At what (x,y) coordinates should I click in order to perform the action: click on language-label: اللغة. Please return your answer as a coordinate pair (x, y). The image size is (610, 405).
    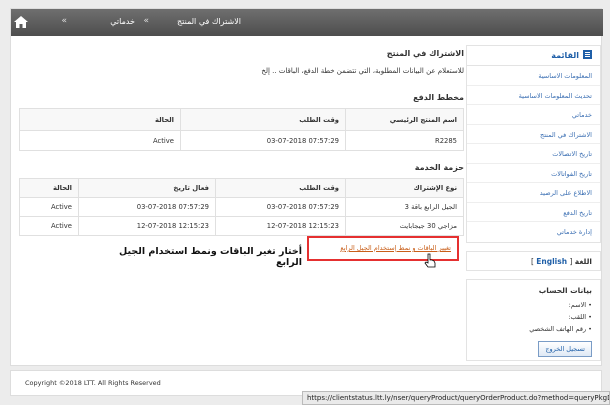
    Looking at the image, I should click on (583, 261).